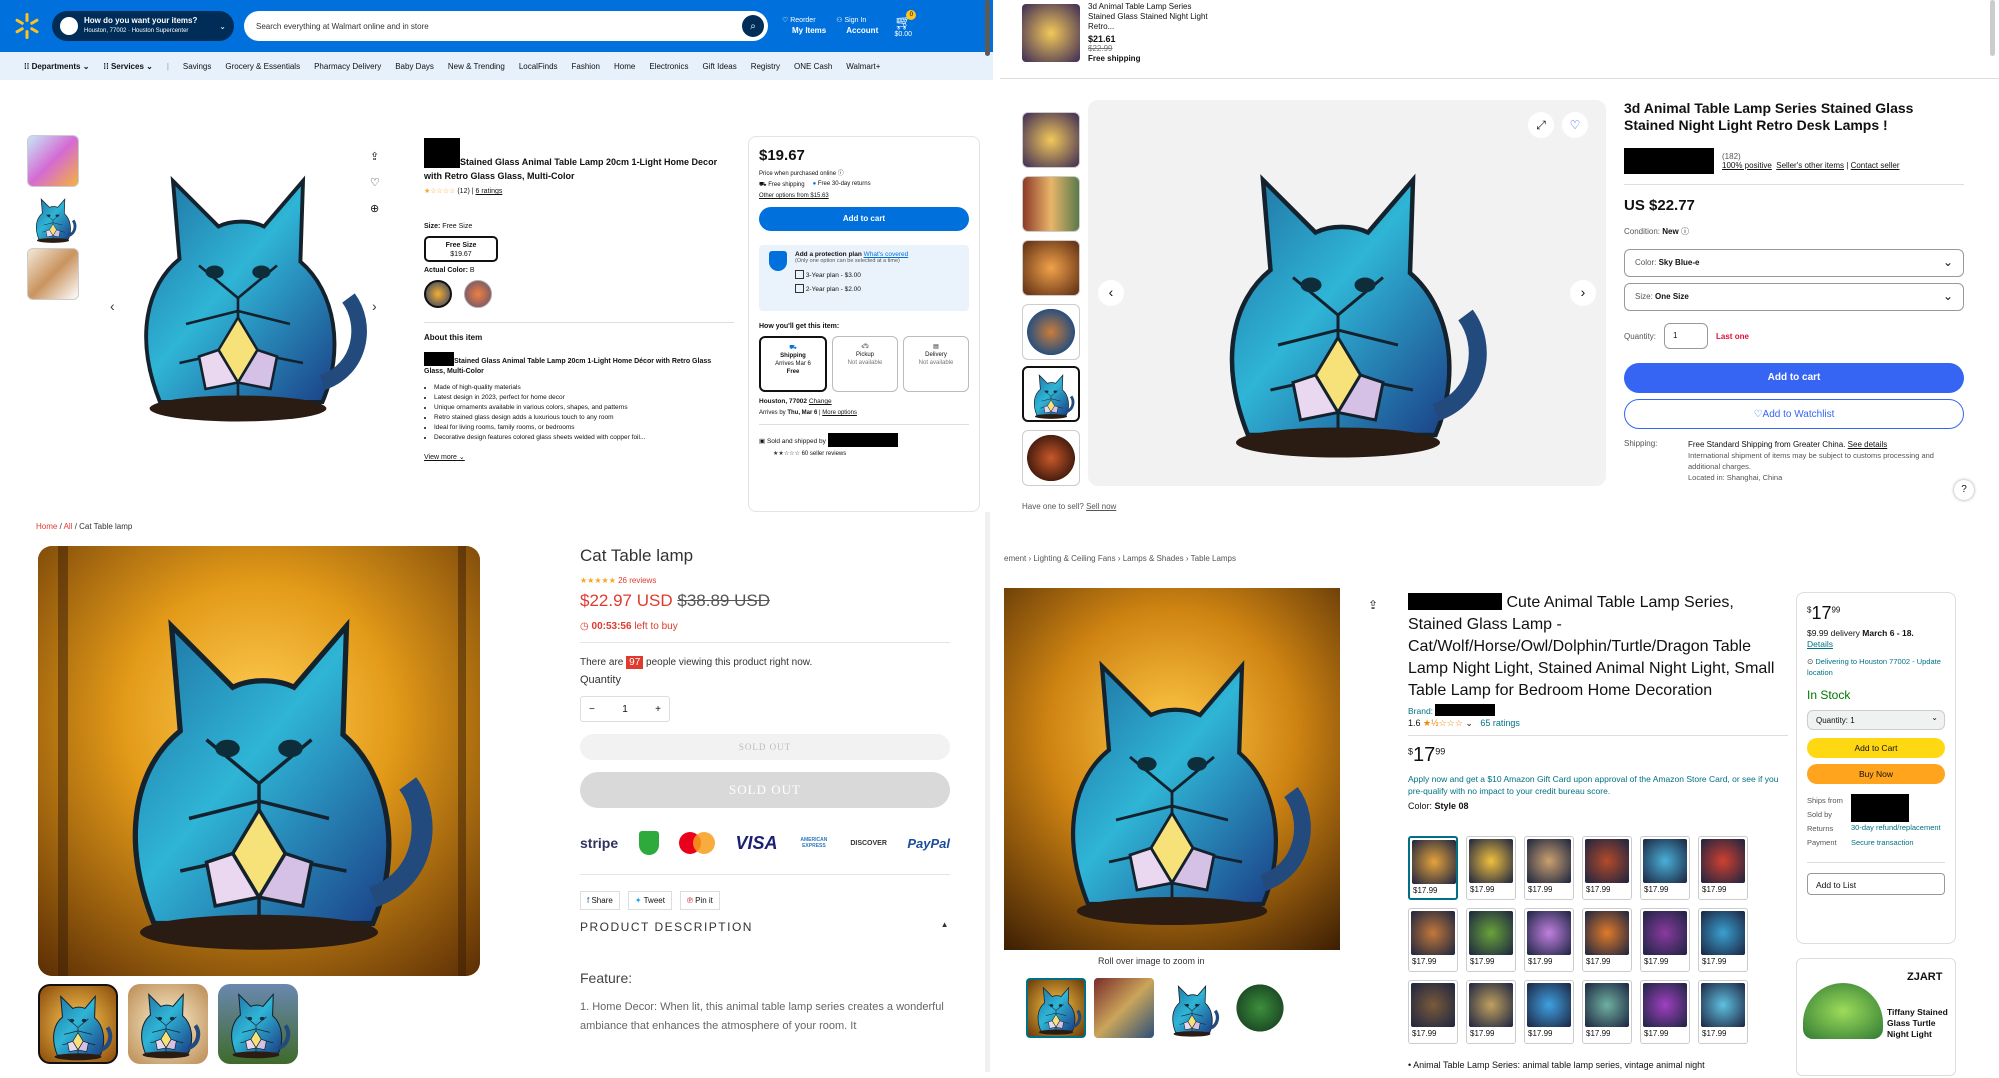 The width and height of the screenshot is (1999, 1078). Describe the element at coordinates (668, 66) in the screenshot. I see `nav-item: Electronics` at that location.